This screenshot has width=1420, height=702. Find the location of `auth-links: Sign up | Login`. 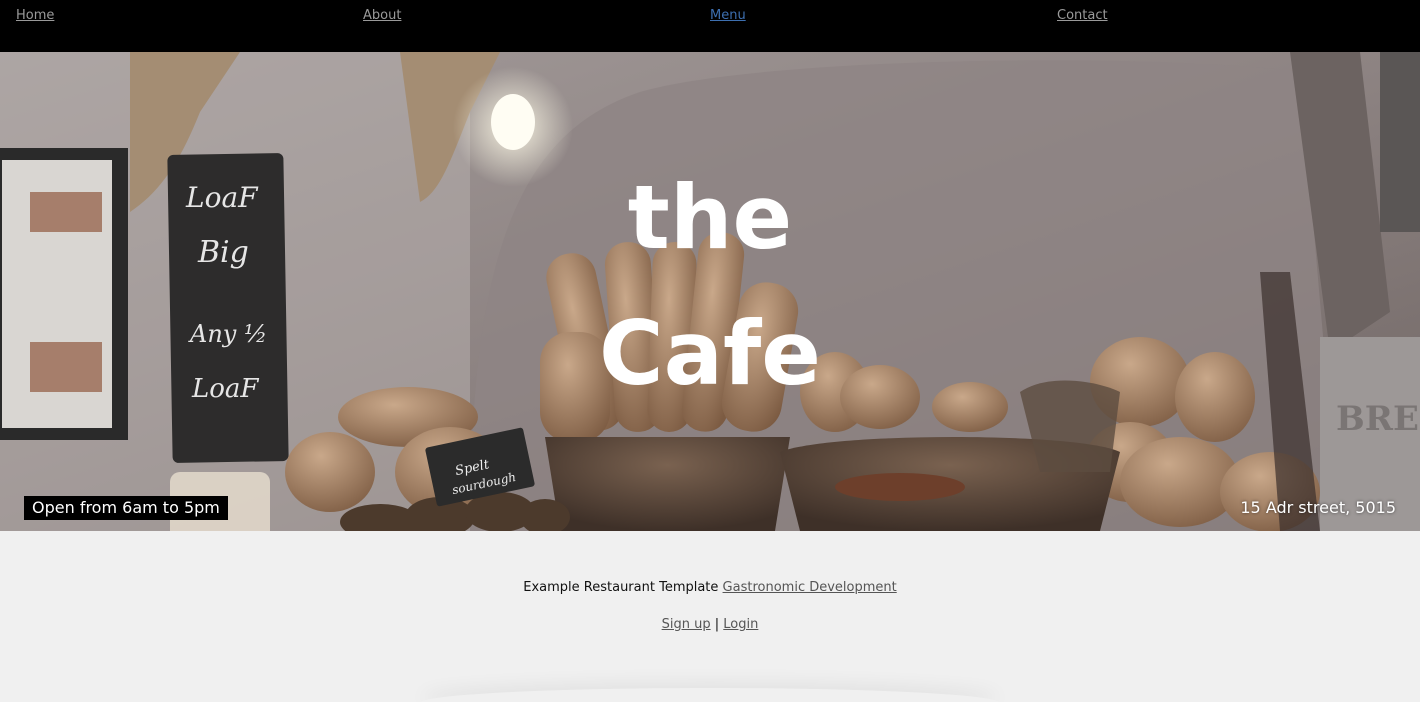

auth-links: Sign up | Login is located at coordinates (710, 624).